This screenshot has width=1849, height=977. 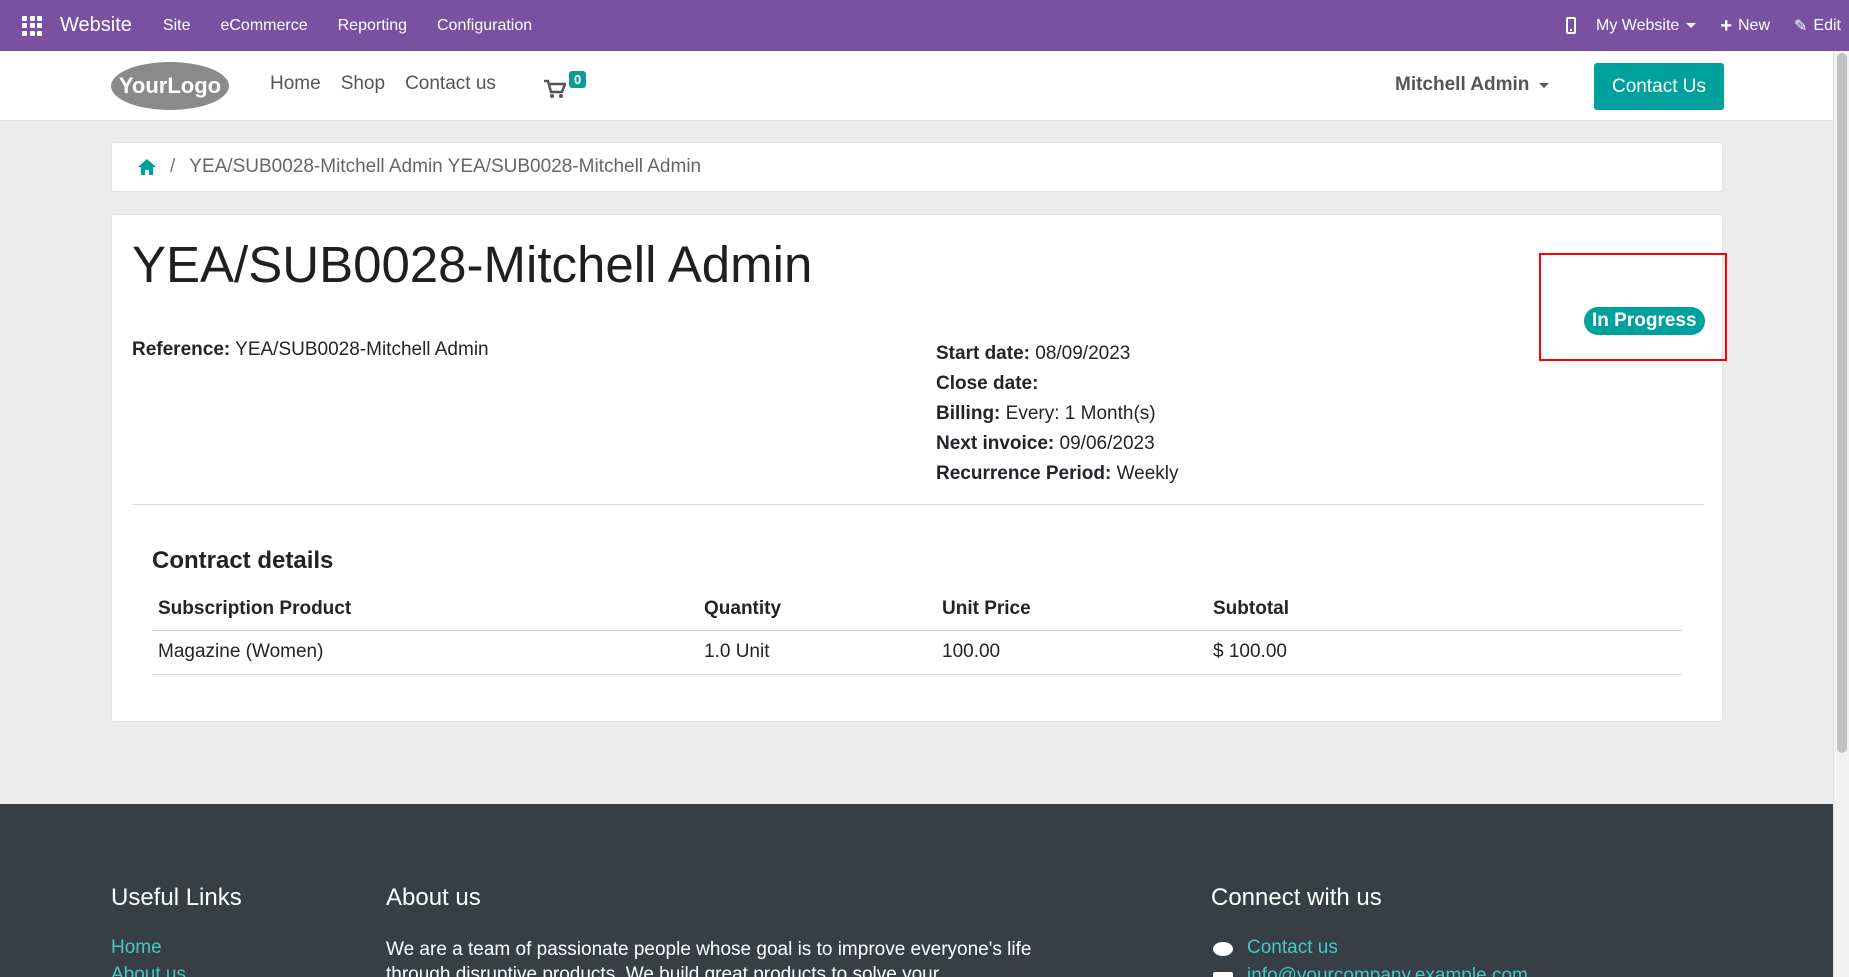 I want to click on section-divider, so click(x=918, y=504).